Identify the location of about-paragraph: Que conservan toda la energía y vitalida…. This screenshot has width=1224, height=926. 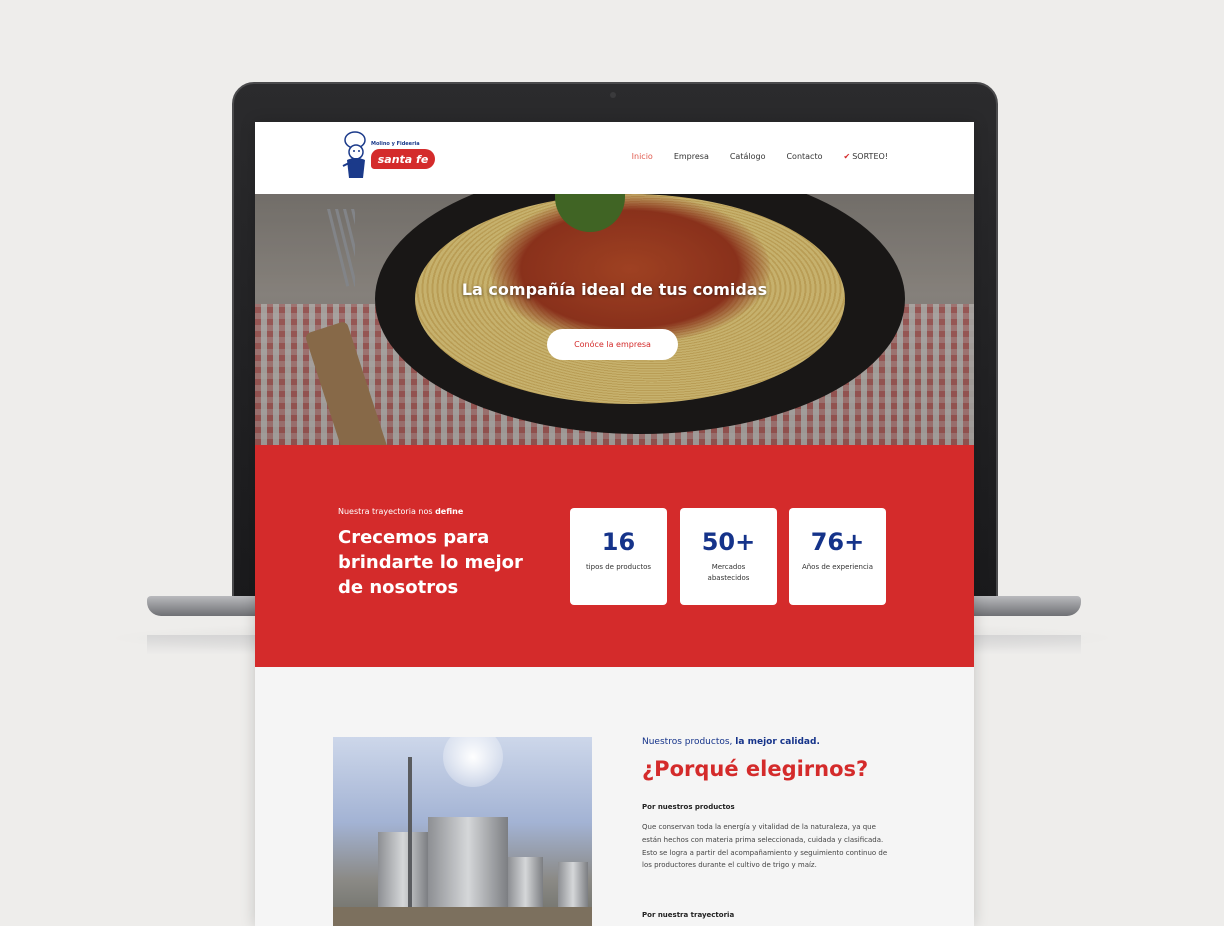
(765, 846).